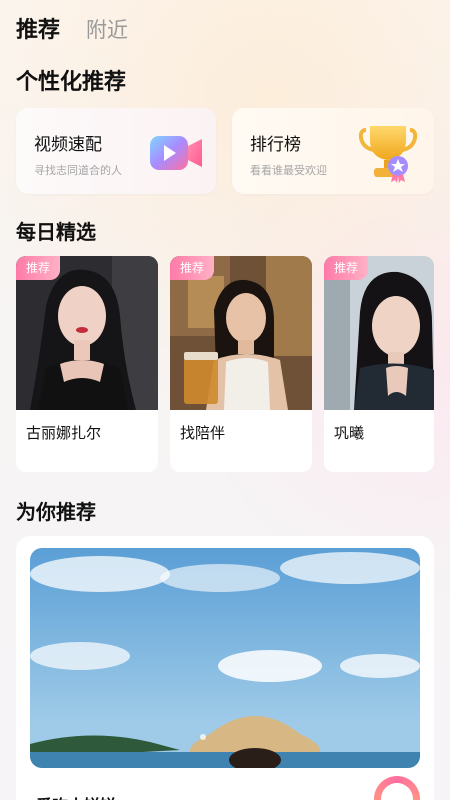 The width and height of the screenshot is (450, 800). Describe the element at coordinates (176, 153) in the screenshot. I see `video-icon` at that location.